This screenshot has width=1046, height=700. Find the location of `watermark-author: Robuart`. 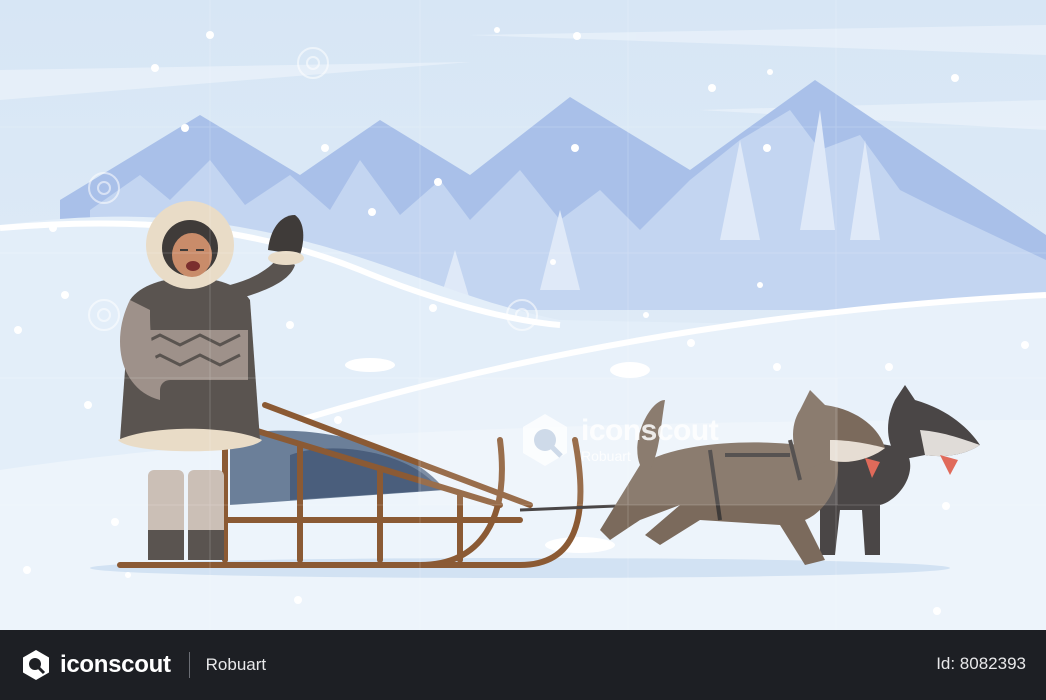

watermark-author: Robuart is located at coordinates (606, 456).